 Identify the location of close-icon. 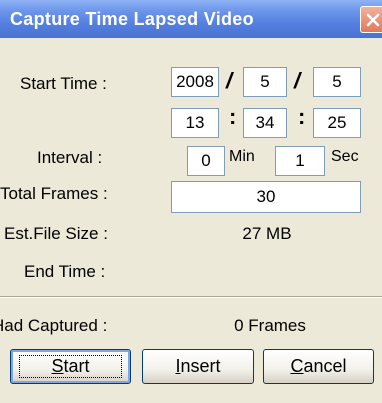
(373, 20).